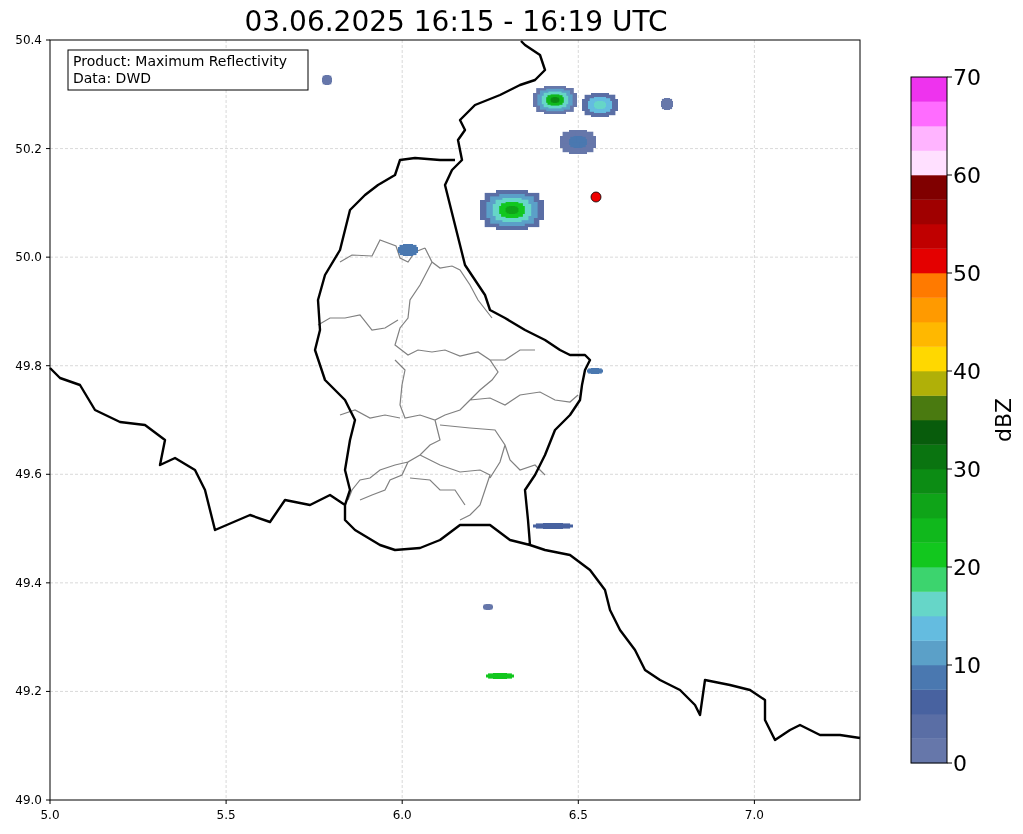  Describe the element at coordinates (967, 469) in the screenshot. I see `colorbar-tick-label: 30` at that location.